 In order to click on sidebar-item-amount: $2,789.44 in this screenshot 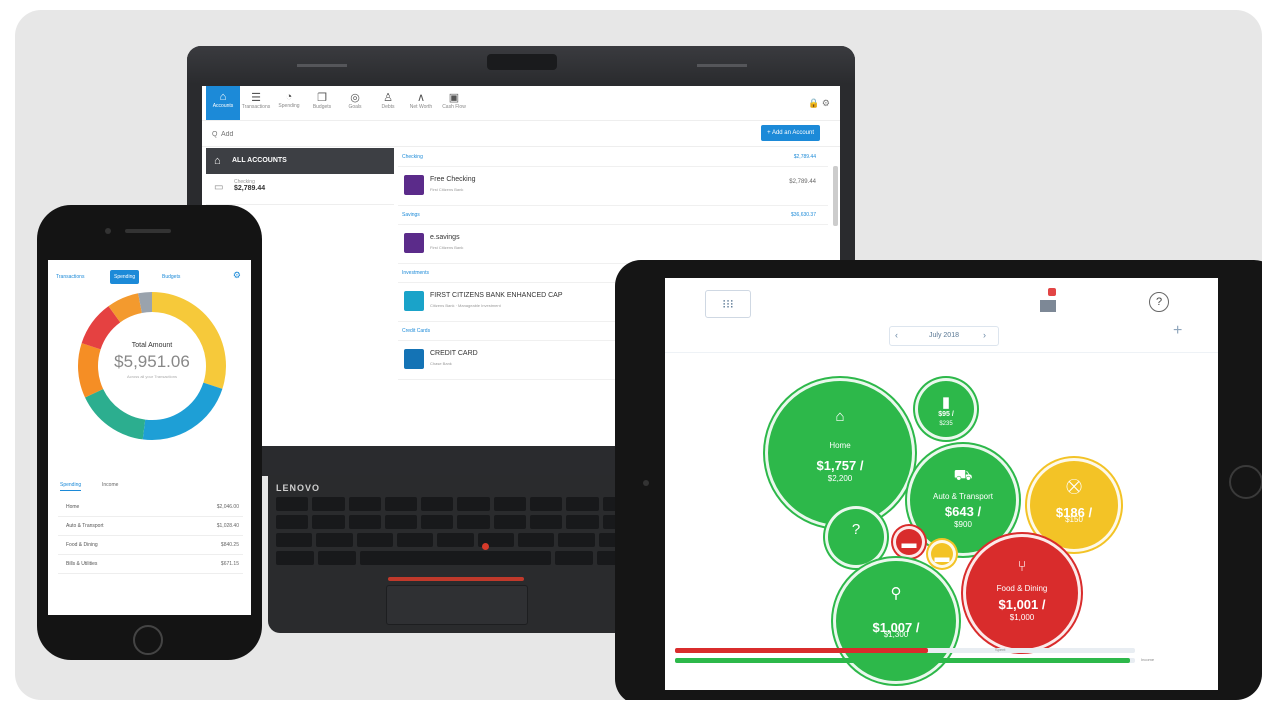, I will do `click(250, 188)`.